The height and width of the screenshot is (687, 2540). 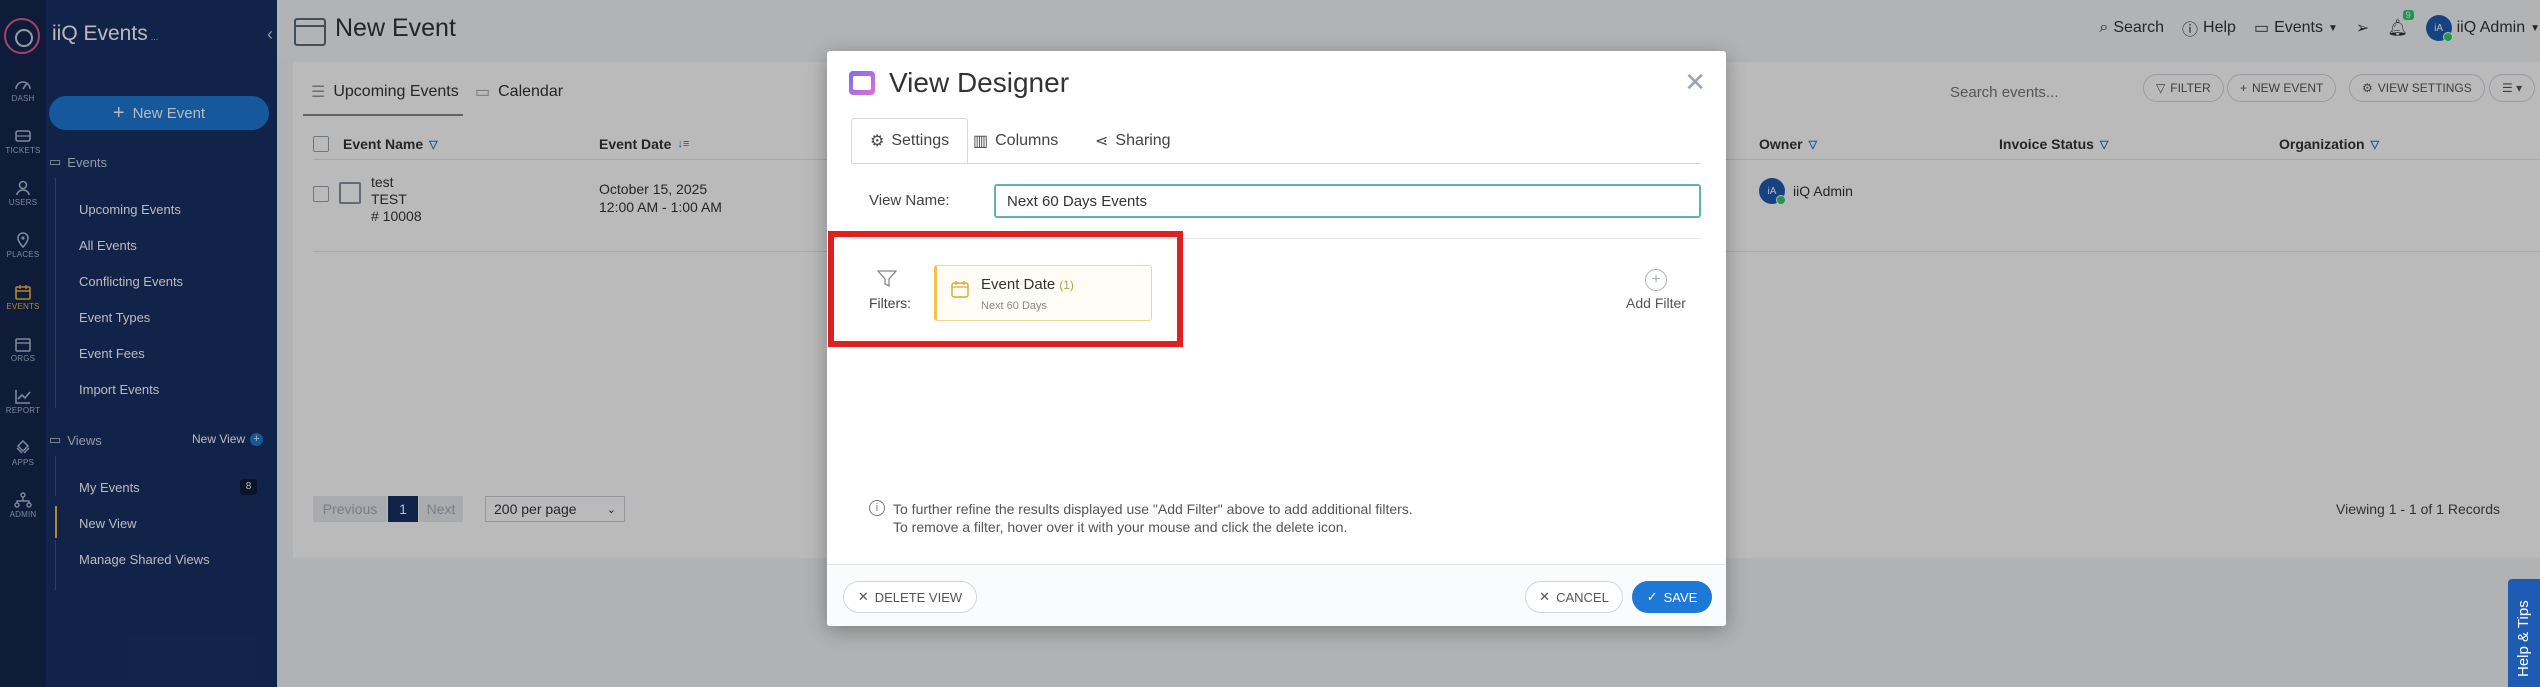 I want to click on gear-icon: ⚙, so click(x=877, y=141).